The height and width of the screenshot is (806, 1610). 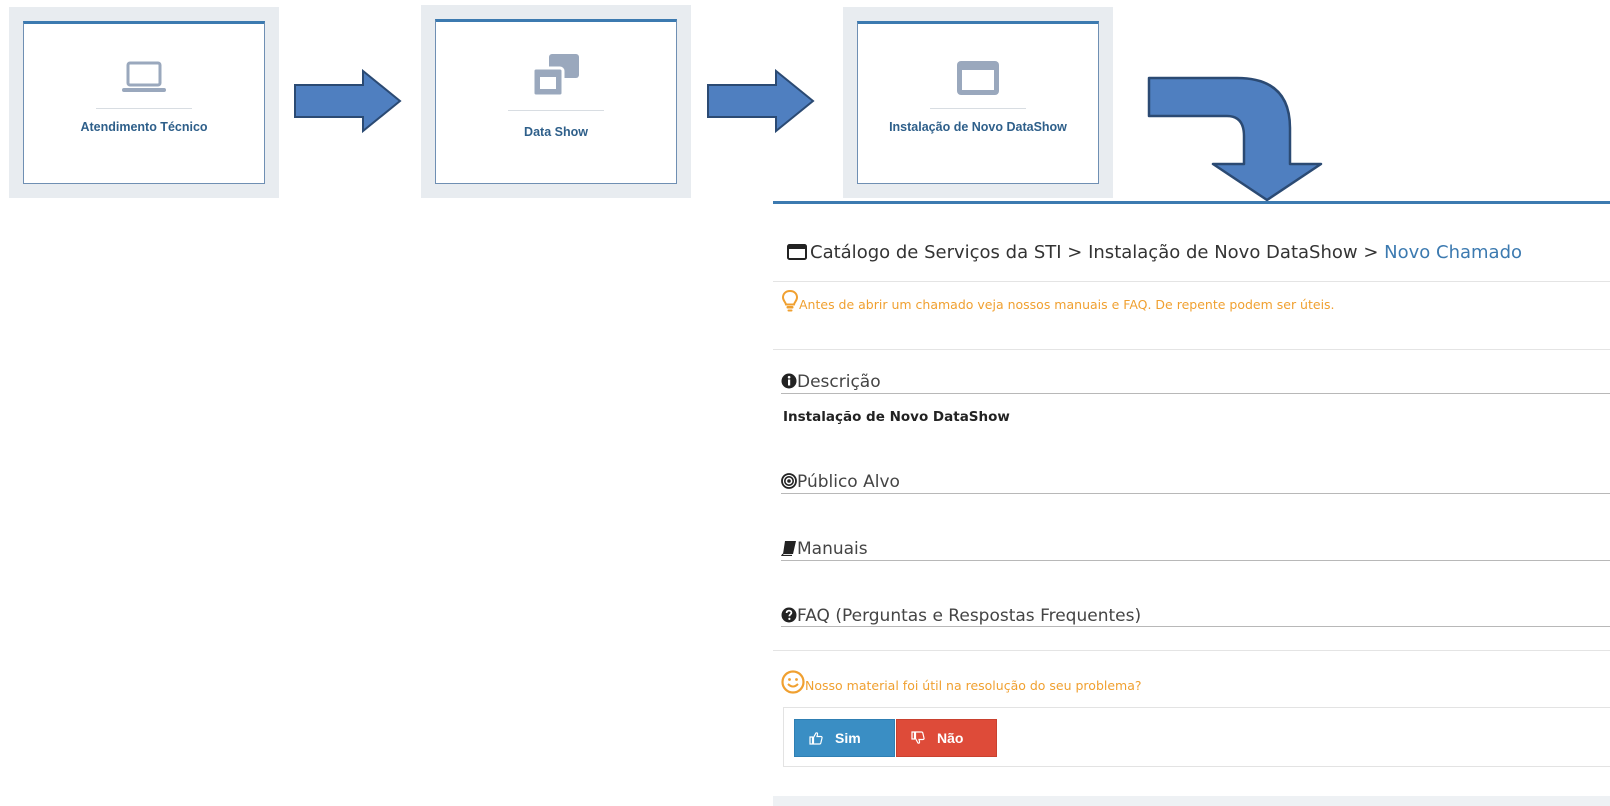 What do you see at coordinates (789, 380) in the screenshot?
I see `info-circle-icon` at bounding box center [789, 380].